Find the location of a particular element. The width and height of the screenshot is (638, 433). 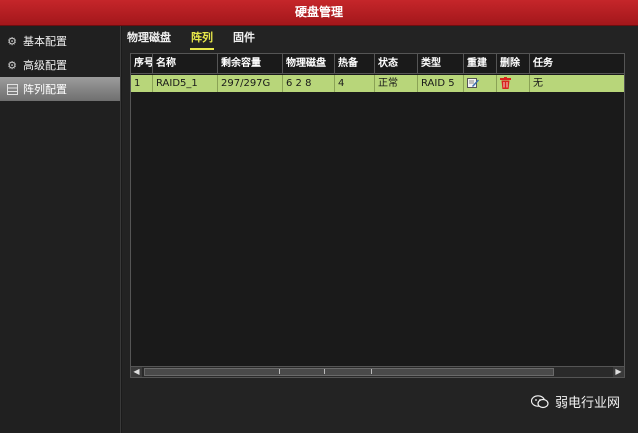

scroll-right-icon: ▶ is located at coordinates (618, 372).